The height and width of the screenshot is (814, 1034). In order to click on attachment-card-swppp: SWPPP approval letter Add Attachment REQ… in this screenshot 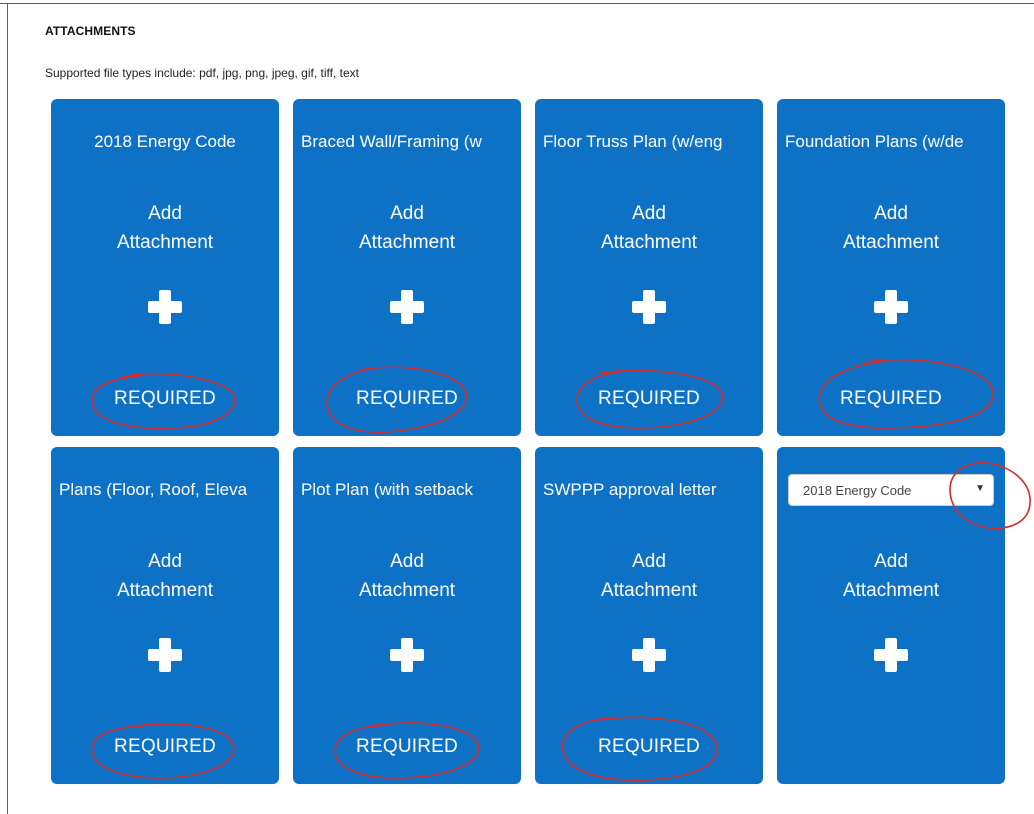, I will do `click(649, 615)`.